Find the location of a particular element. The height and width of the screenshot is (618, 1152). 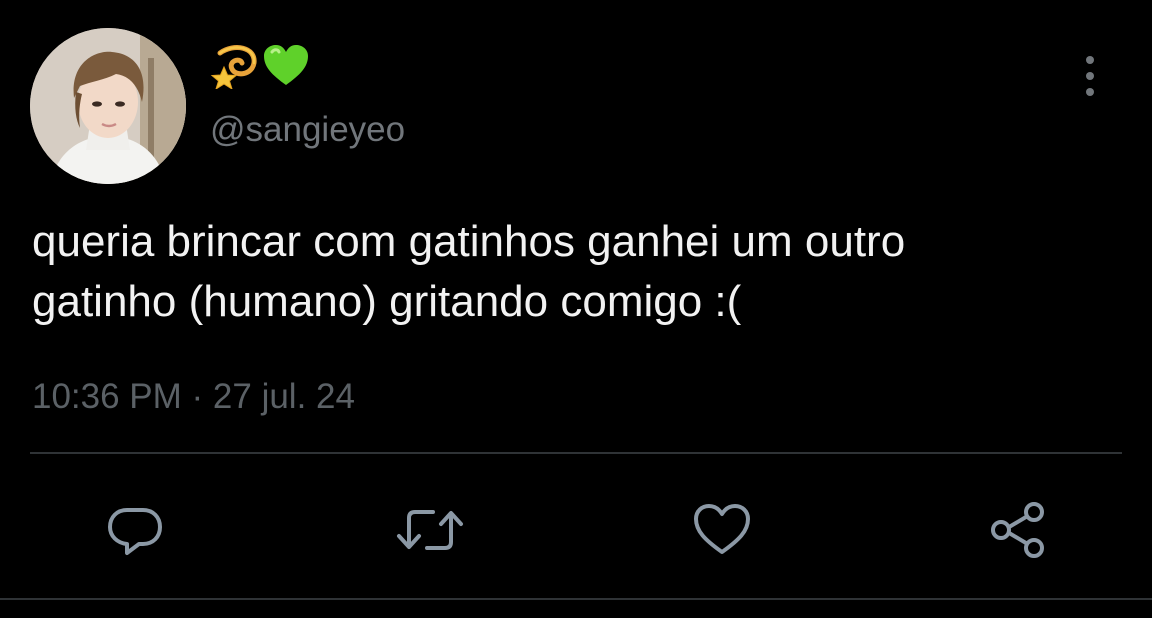

user-handle: @sangieyeo is located at coordinates (307, 130).